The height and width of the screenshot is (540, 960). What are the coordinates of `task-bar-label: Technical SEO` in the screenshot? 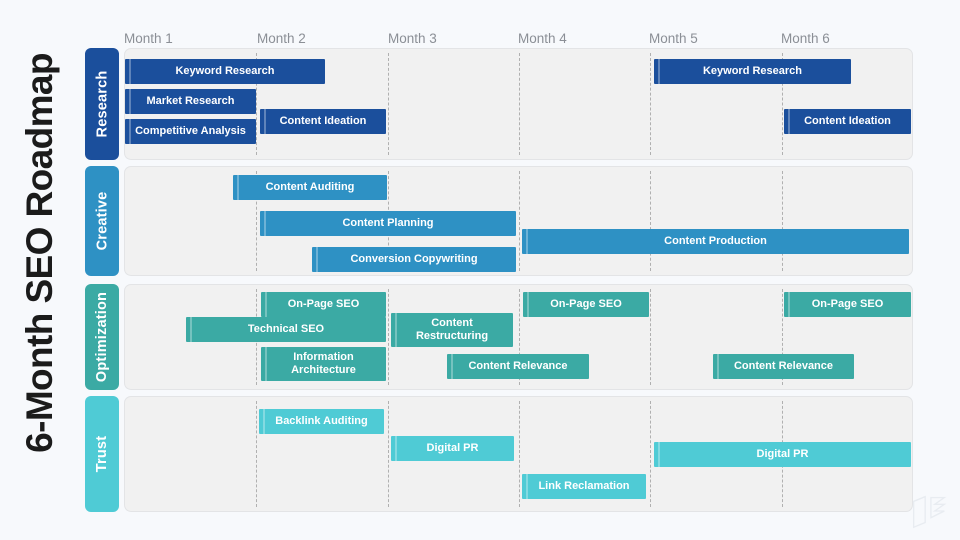 It's located at (286, 329).